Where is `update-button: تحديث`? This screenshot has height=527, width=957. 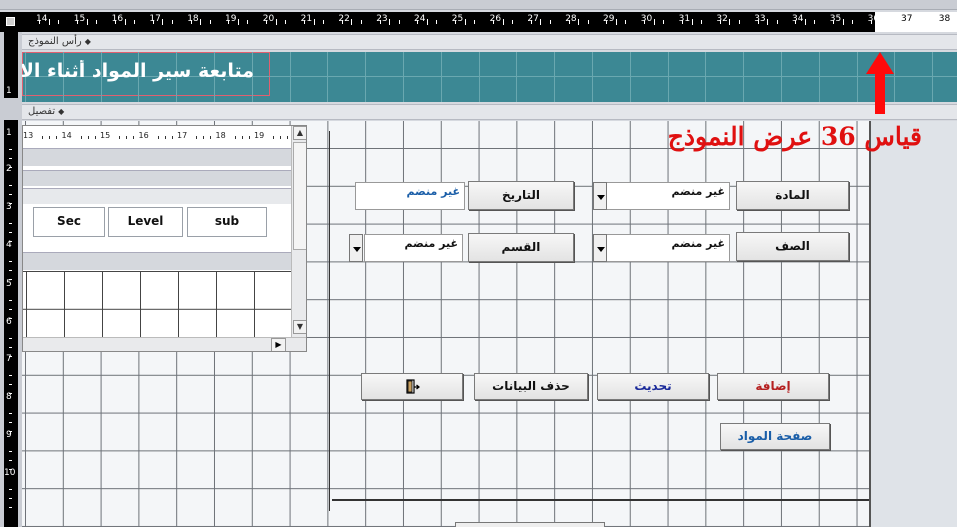 update-button: تحديث is located at coordinates (653, 386).